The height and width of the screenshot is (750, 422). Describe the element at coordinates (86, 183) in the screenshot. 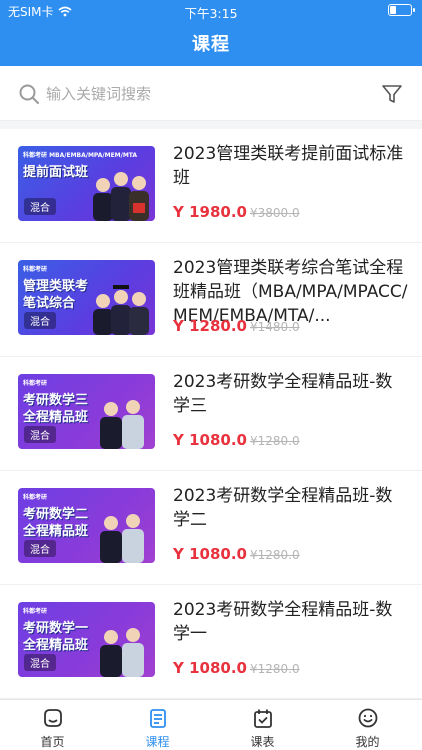

I see `course-thumbnail: 科都考研 MBA/EMBA/MPA/MEM/MTA 提前面试班 混合` at that location.